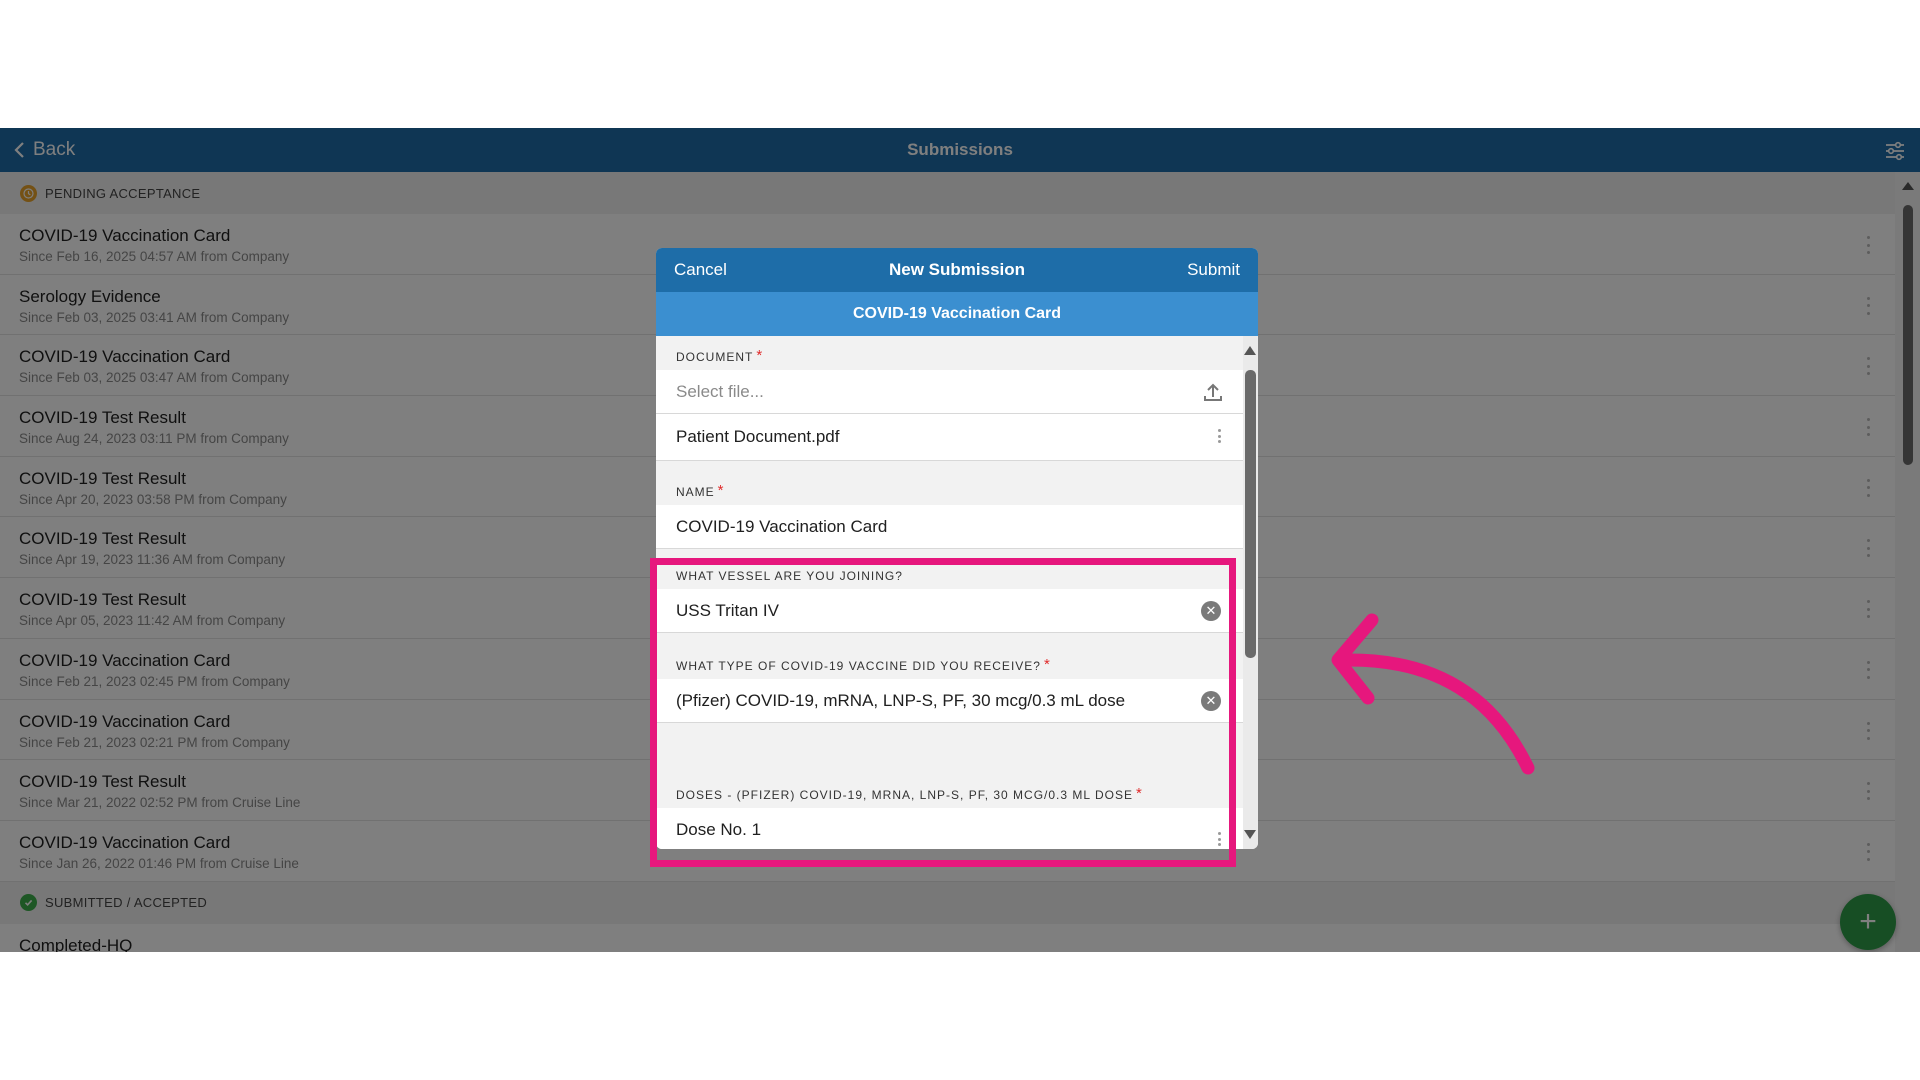  Describe the element at coordinates (727, 610) in the screenshot. I see `vessel-value: USS Tritan IV` at that location.